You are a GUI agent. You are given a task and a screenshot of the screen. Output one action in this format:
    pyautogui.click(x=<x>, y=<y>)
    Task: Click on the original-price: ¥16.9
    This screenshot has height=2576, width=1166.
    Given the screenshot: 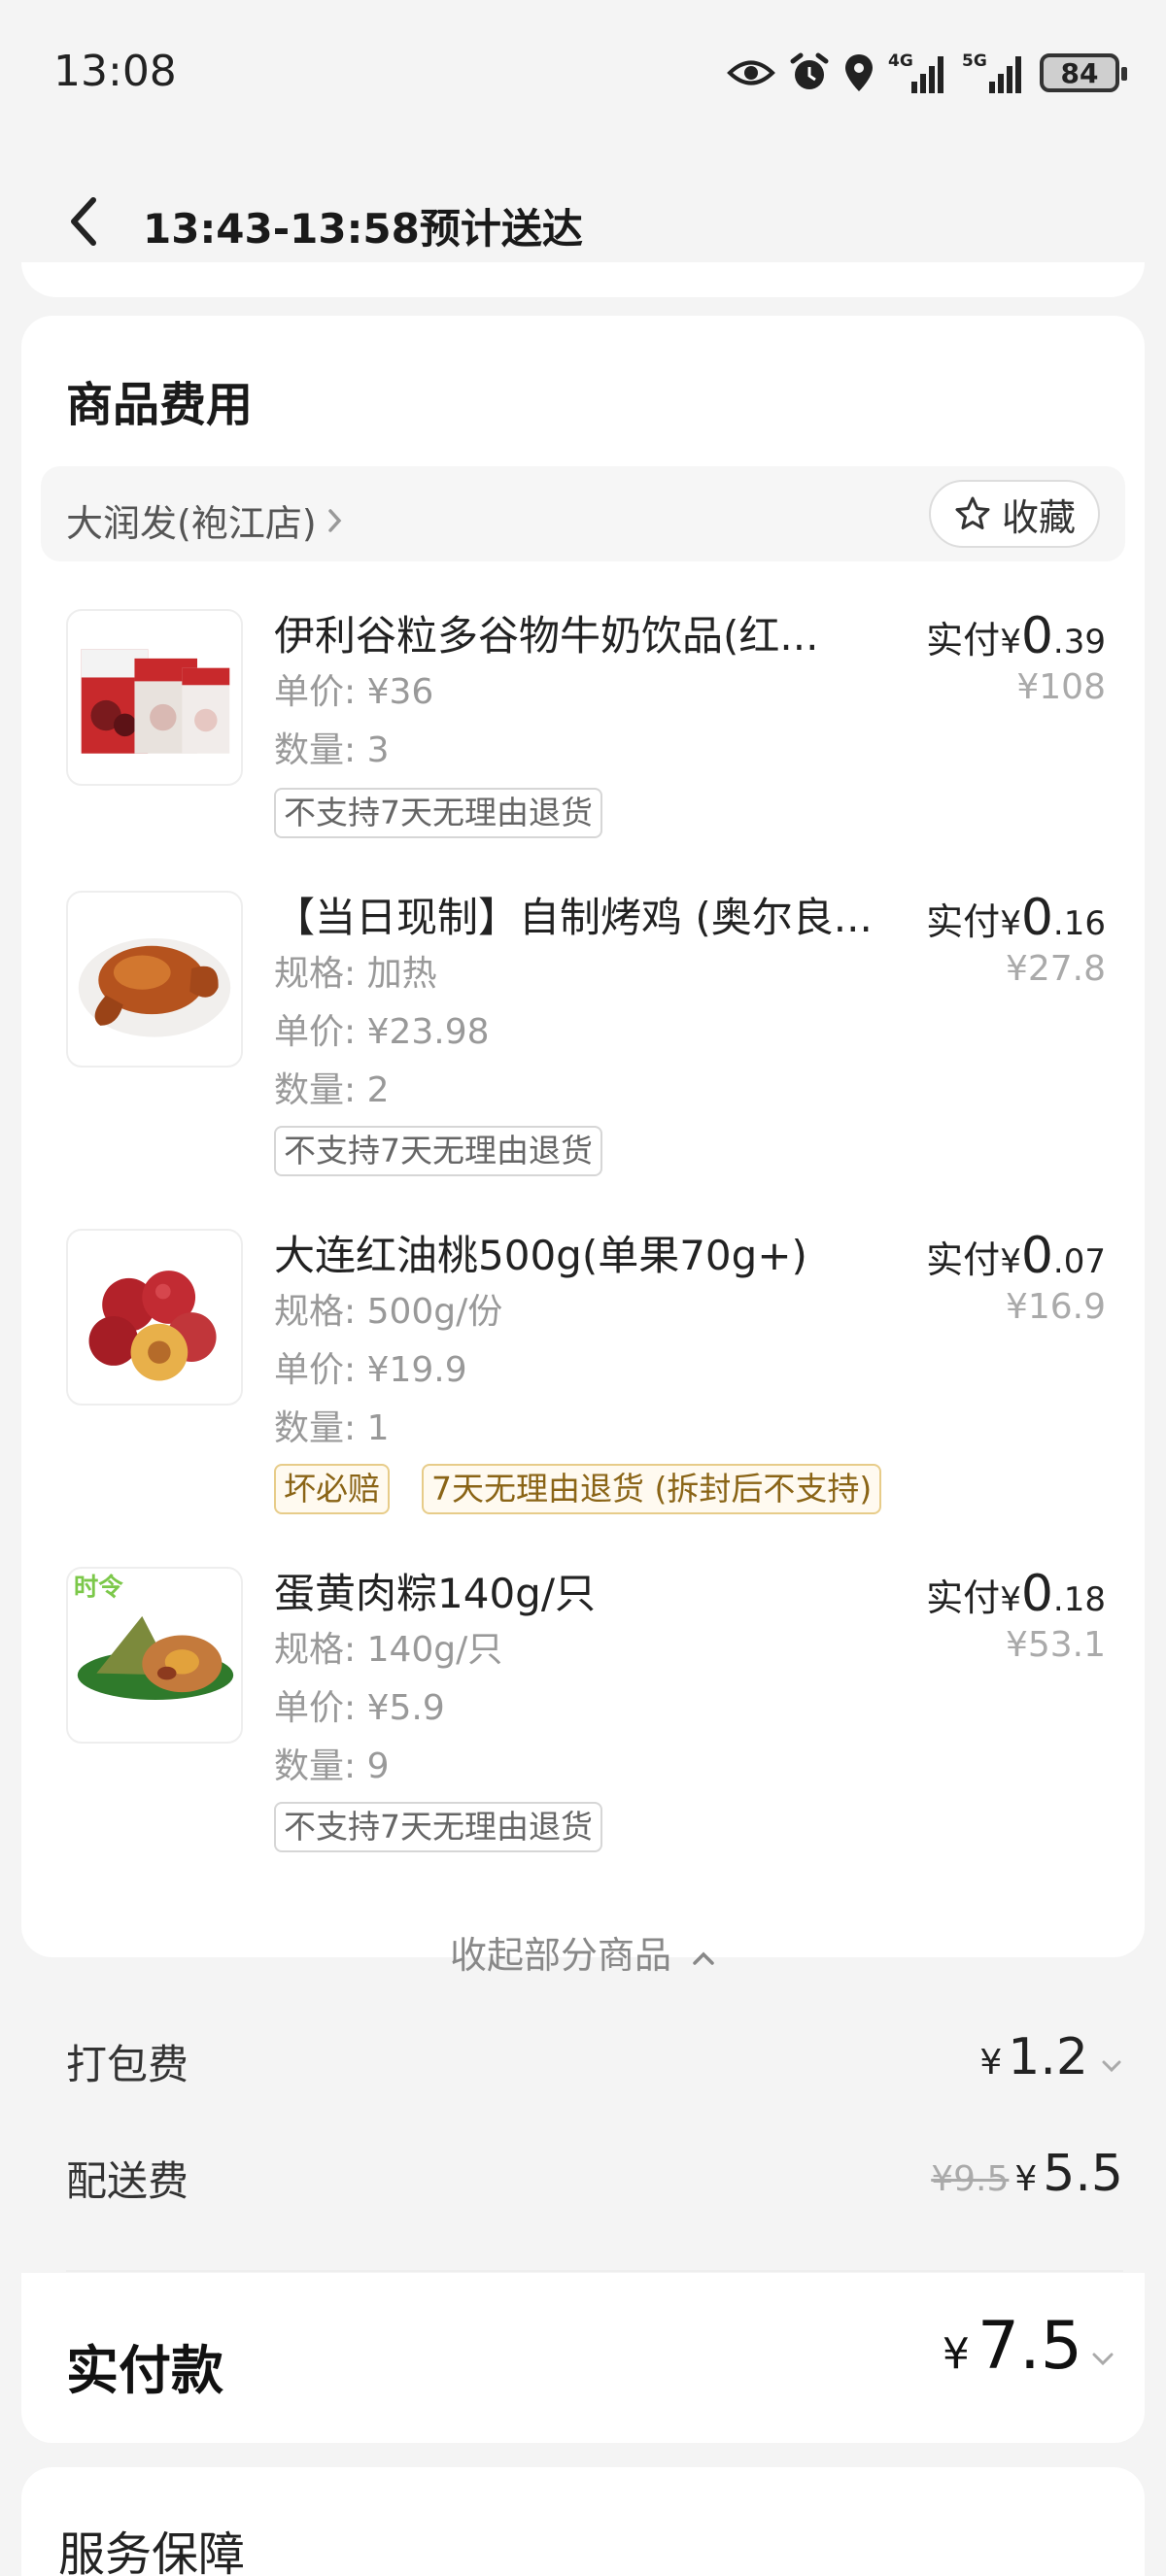 What is the action you would take?
    pyautogui.click(x=1055, y=1307)
    